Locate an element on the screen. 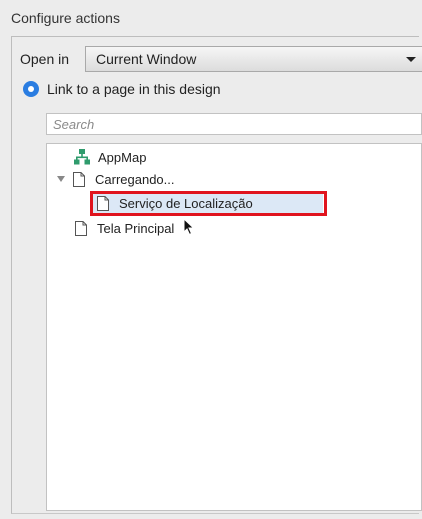 The width and height of the screenshot is (422, 519). tree-item-tela-principal: Tela Principal is located at coordinates (124, 228).